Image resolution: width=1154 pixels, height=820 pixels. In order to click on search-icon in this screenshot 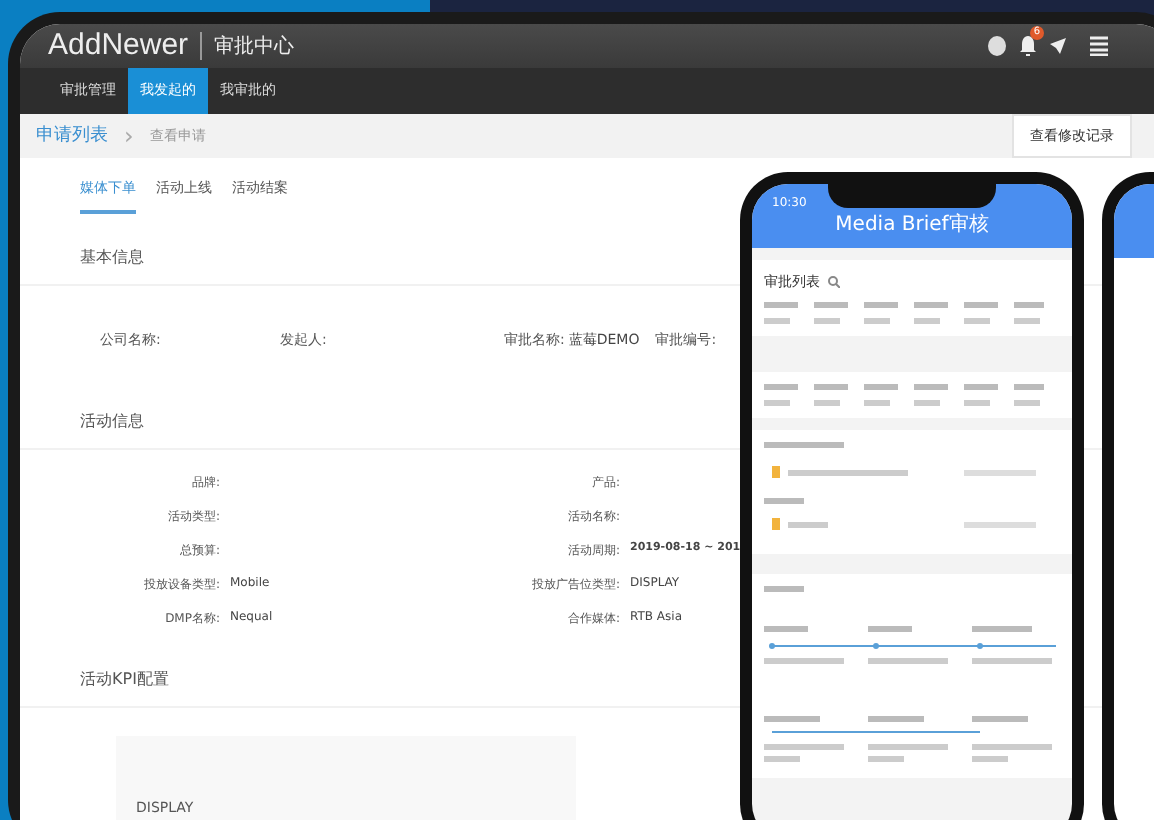, I will do `click(834, 282)`.